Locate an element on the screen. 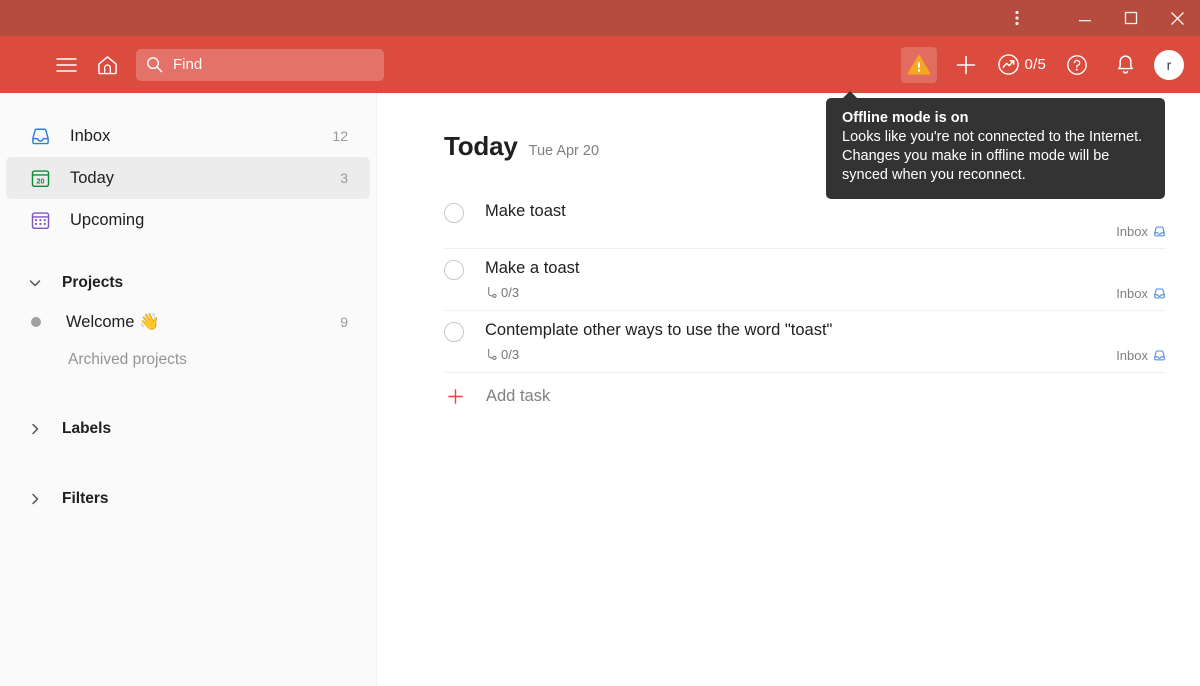 Image resolution: width=1200 pixels, height=686 pixels. tooltip-title: Offline mode is on is located at coordinates (905, 118).